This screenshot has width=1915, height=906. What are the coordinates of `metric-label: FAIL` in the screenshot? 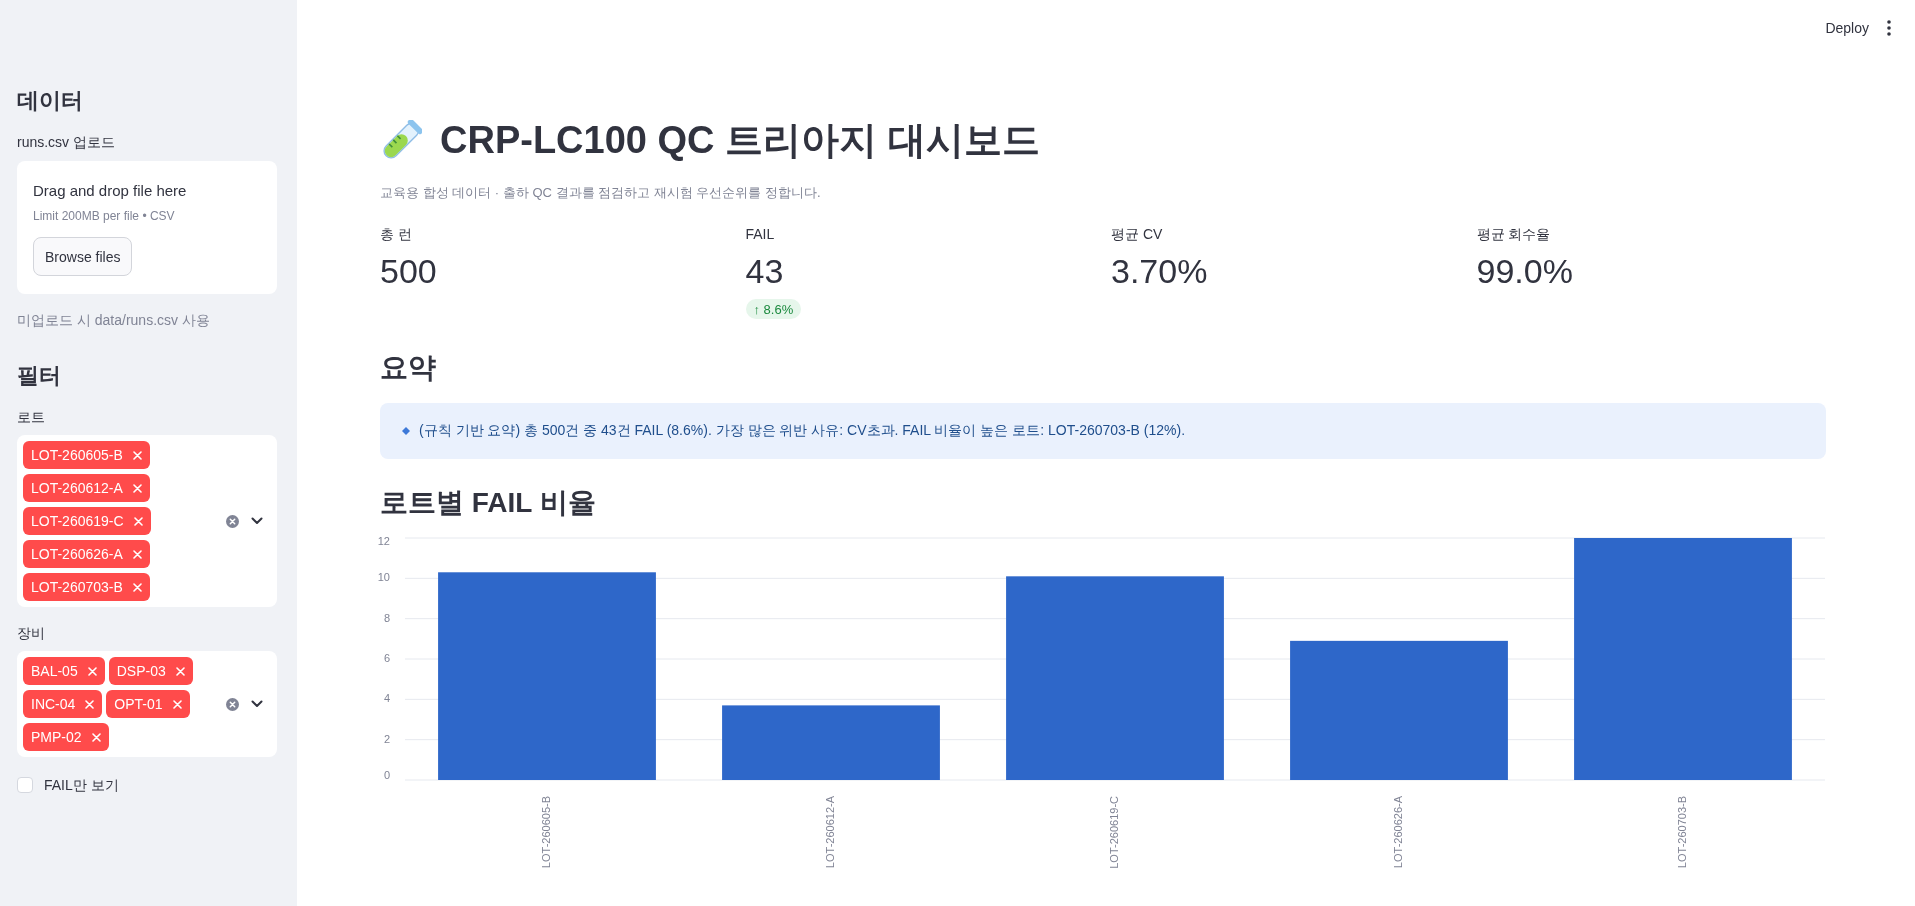 It's located at (760, 234).